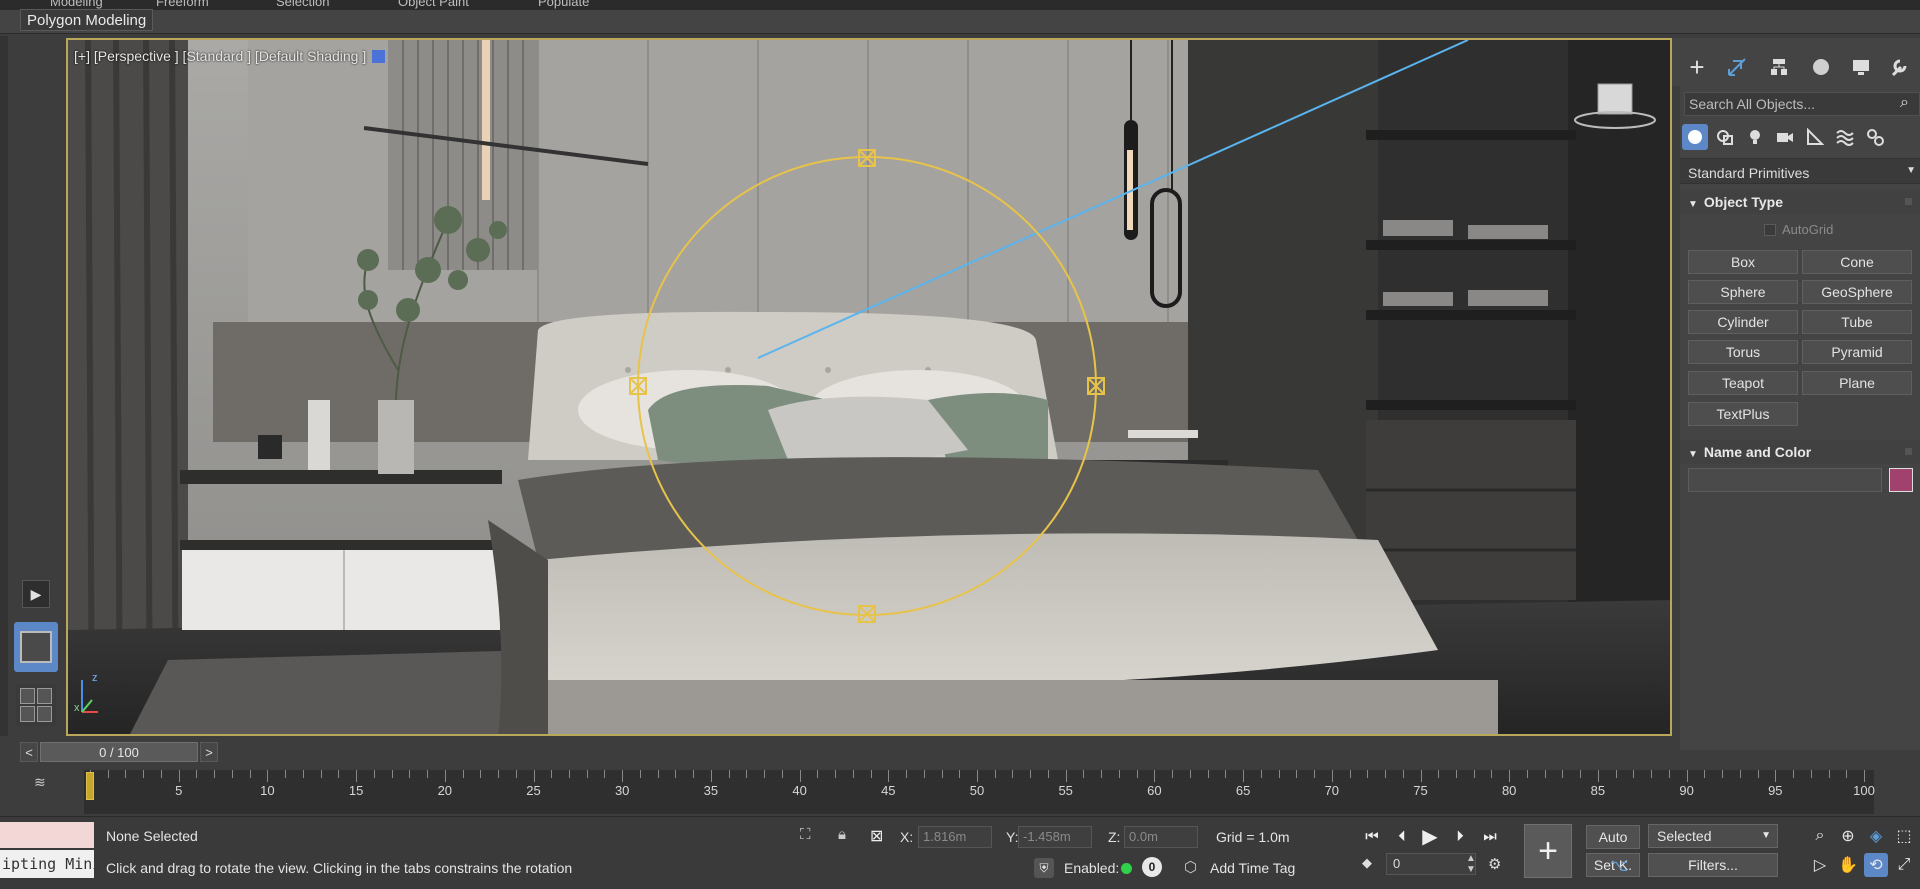 This screenshot has height=889, width=1920. Describe the element at coordinates (1695, 137) in the screenshot. I see `geometry-icon` at that location.